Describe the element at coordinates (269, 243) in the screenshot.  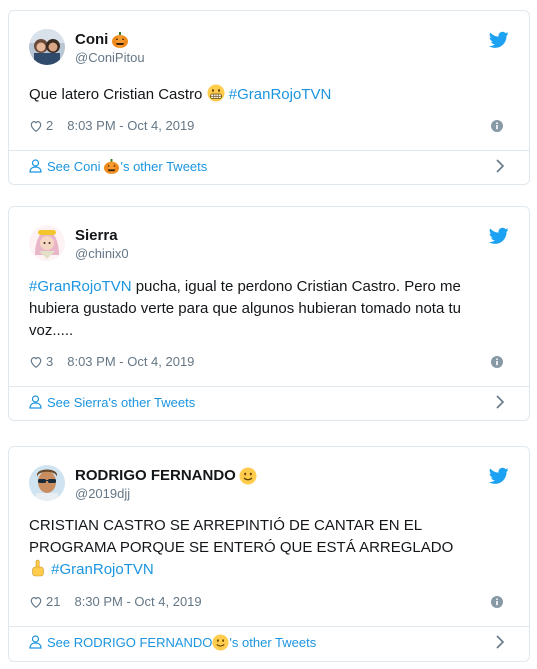
I see `tweet-header: Sierra @chinix0` at that location.